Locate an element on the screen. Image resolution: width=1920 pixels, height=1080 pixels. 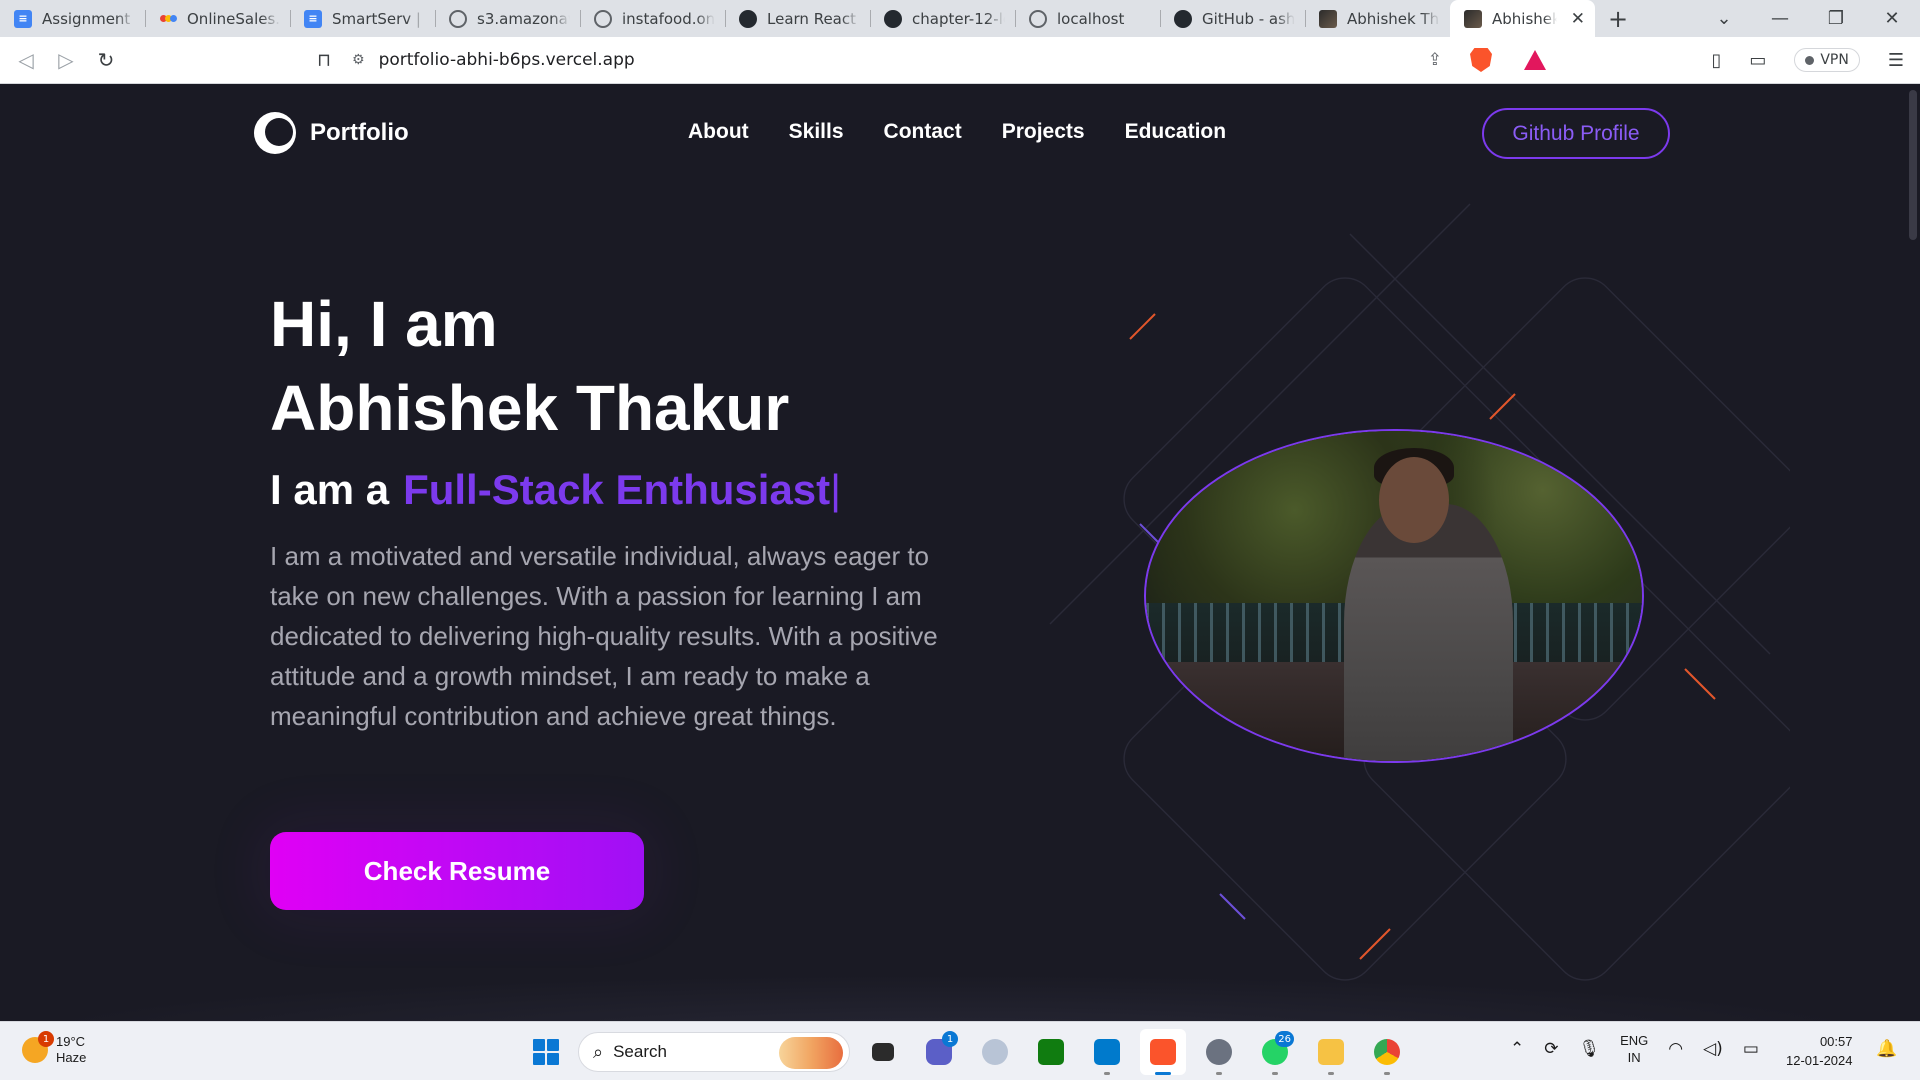
new-tab-button: + is located at coordinates (1618, 18).